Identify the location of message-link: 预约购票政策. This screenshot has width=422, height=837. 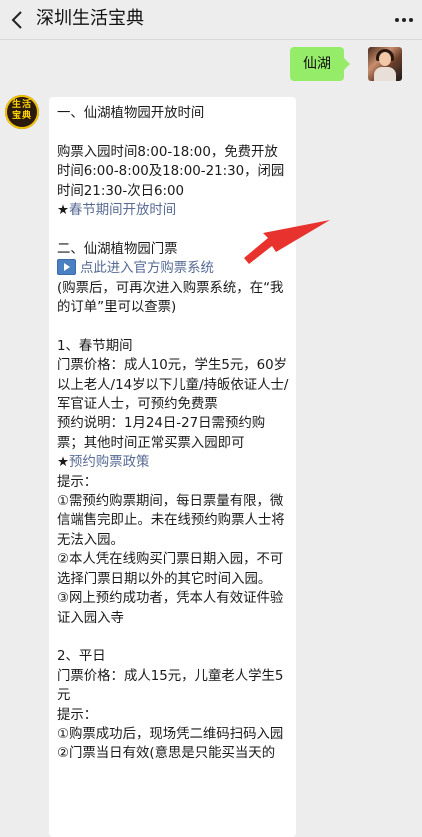
(109, 462).